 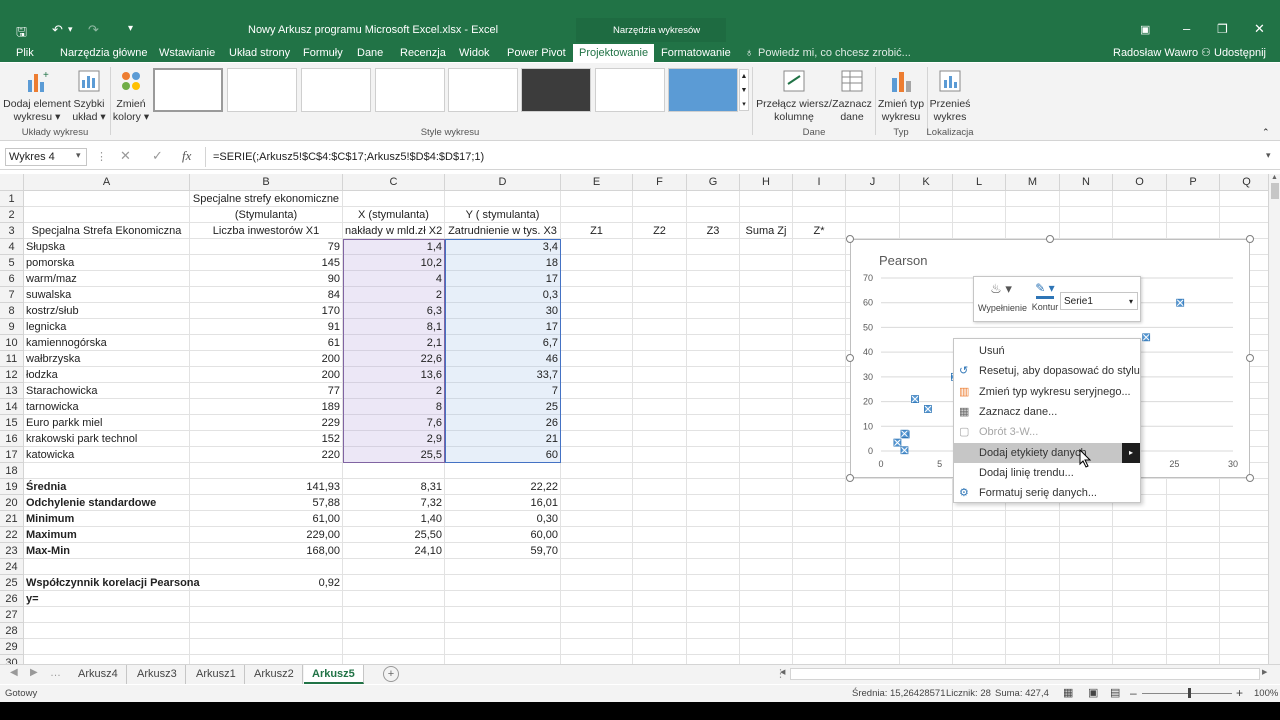 I want to click on zone-name-cell: kostrz/słub, so click(x=106, y=311).